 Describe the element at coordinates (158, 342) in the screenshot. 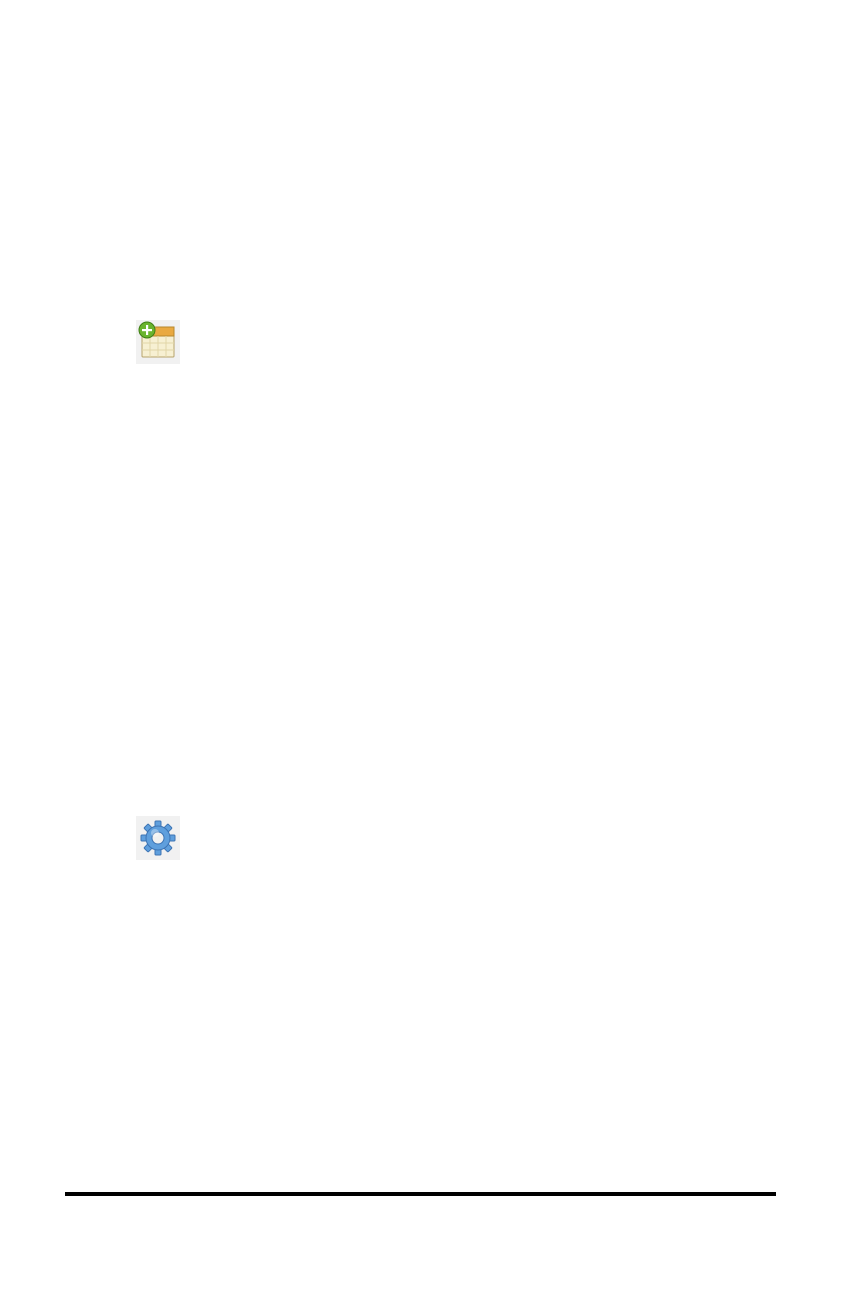

I see `new-calendar-icon` at that location.